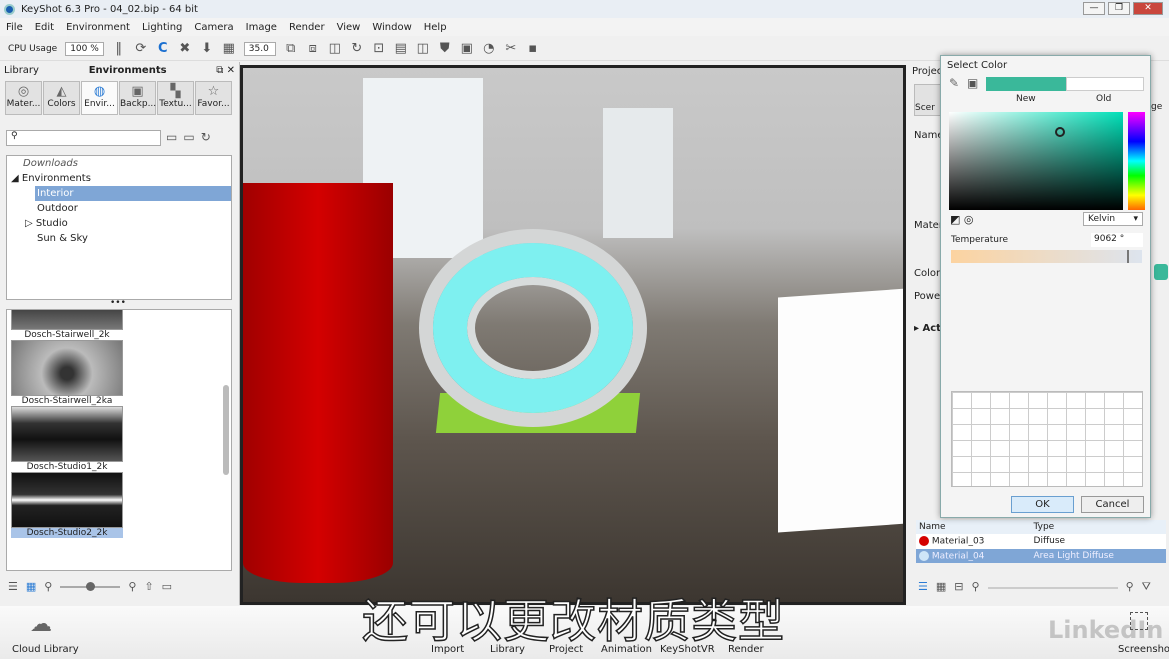 The image size is (1169, 659). I want to click on column-name: Name, so click(975, 527).